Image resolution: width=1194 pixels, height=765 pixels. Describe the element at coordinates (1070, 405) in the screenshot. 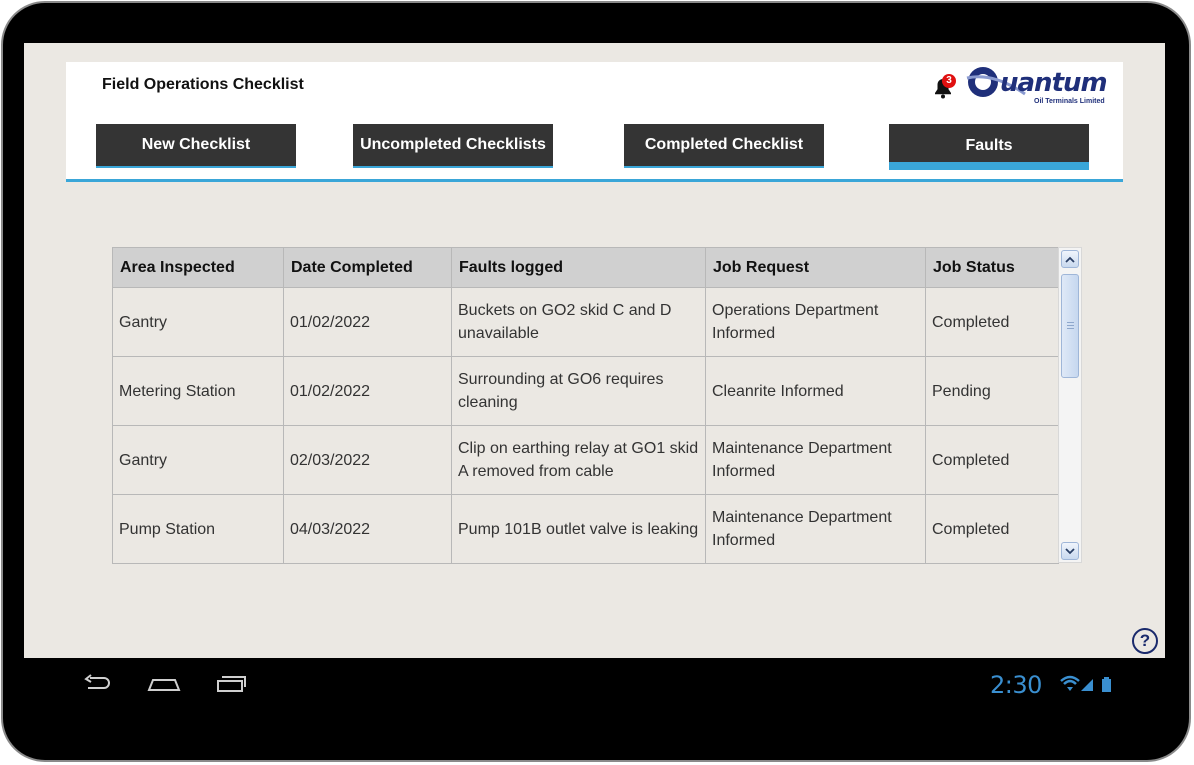

I see `table-scrollbar` at that location.